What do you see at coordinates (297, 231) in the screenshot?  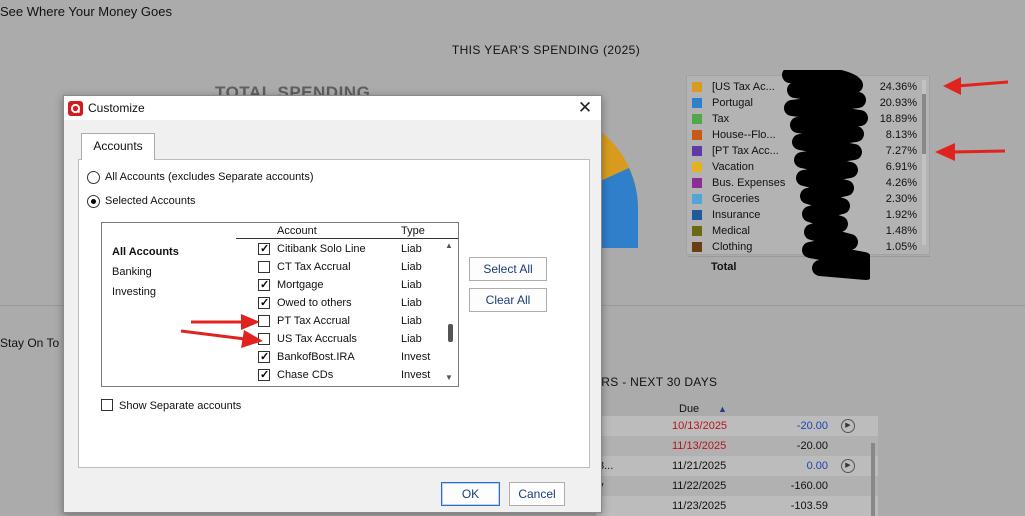 I see `column-header-account: Account` at bounding box center [297, 231].